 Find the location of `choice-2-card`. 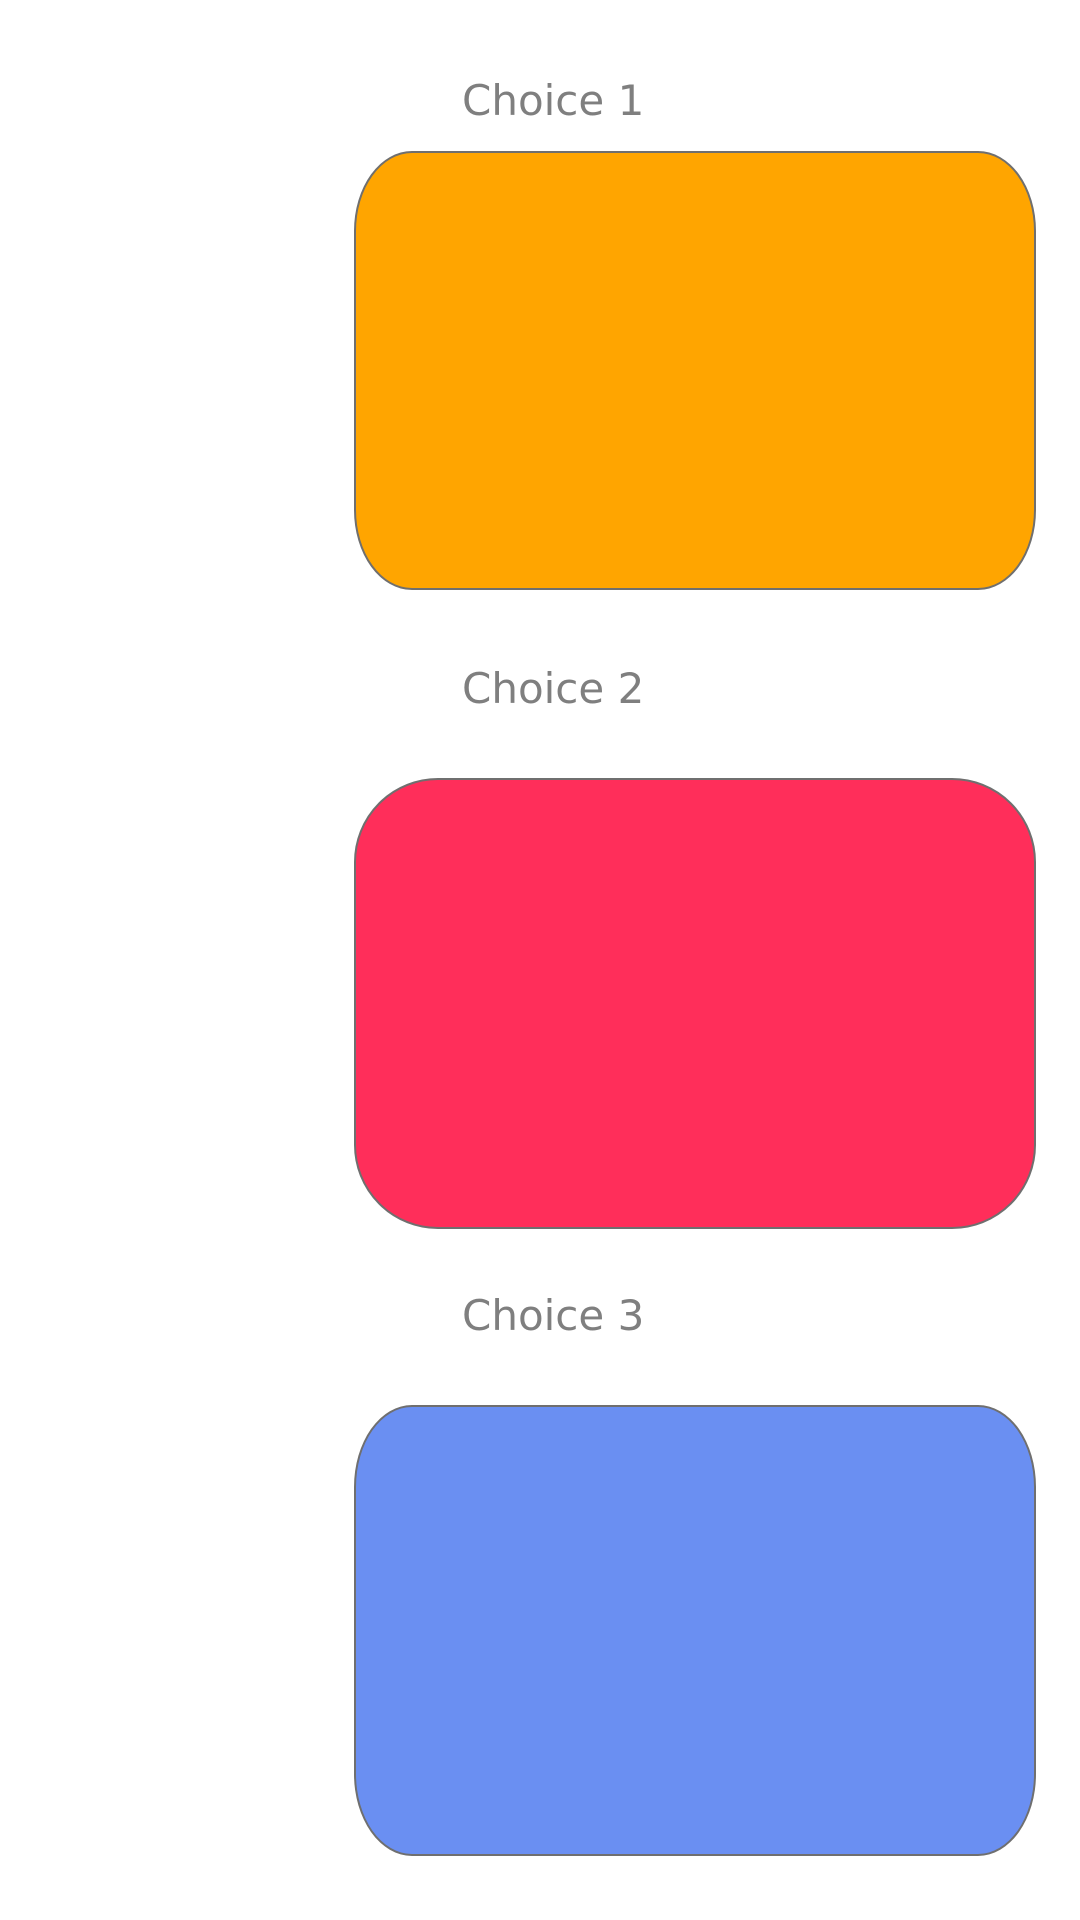

choice-2-card is located at coordinates (695, 1003).